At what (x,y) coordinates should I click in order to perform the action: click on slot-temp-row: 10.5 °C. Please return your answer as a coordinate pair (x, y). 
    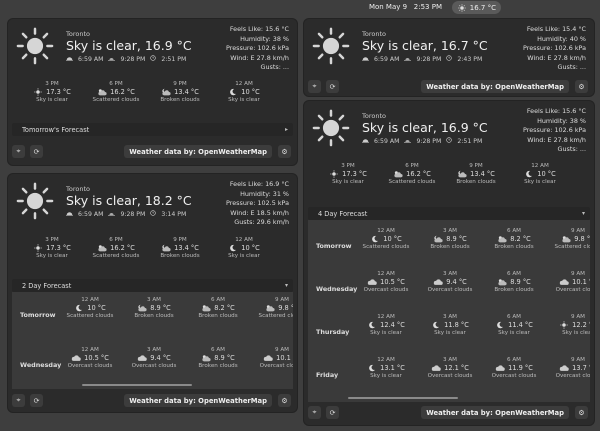
    Looking at the image, I should click on (90, 358).